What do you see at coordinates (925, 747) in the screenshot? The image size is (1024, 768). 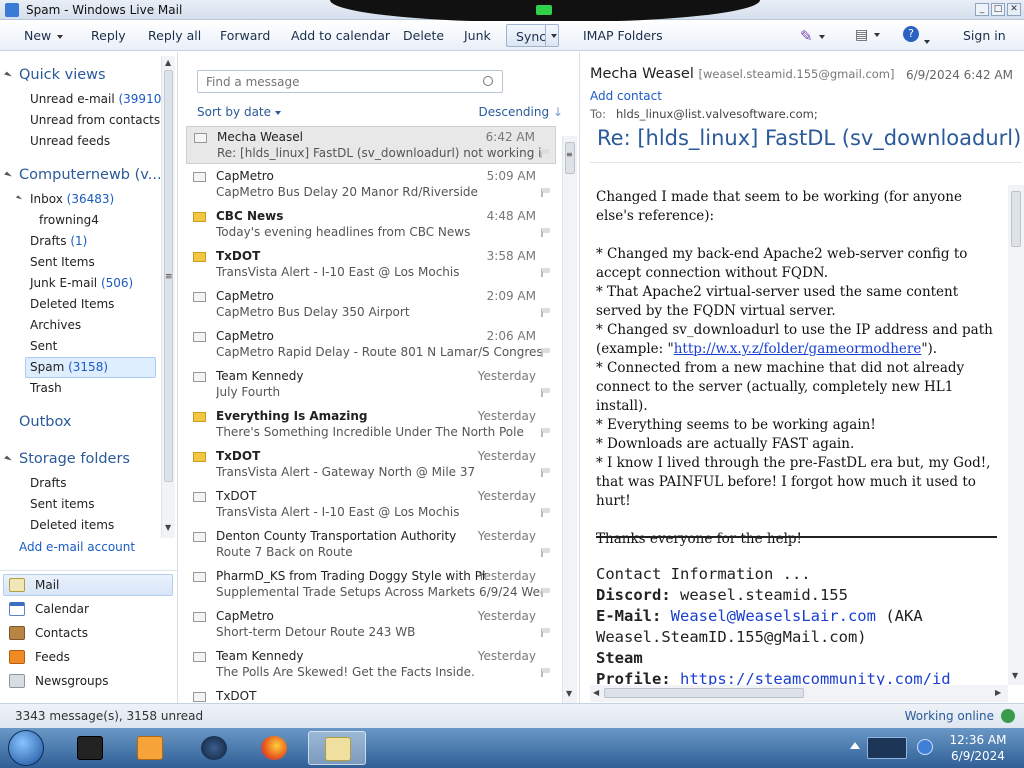 I see `network-icon` at bounding box center [925, 747].